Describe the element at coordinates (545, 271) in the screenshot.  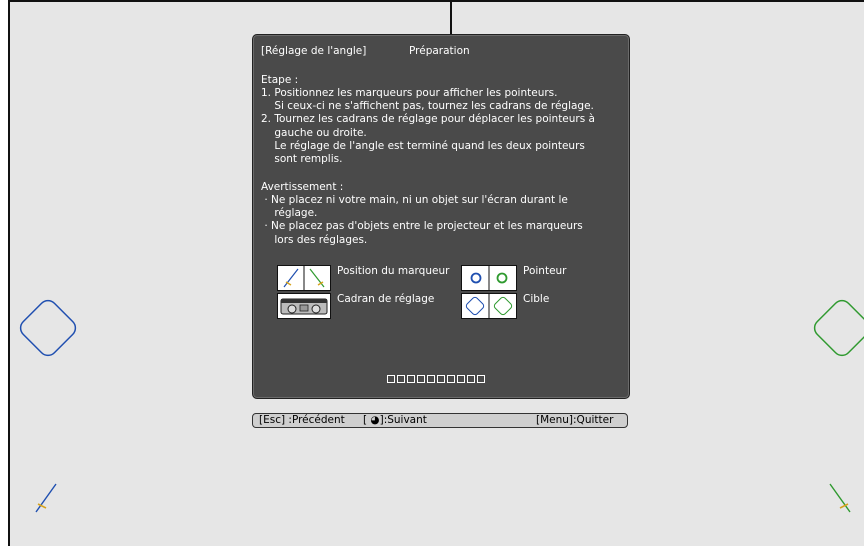
I see `pointer-label: Pointeur` at that location.